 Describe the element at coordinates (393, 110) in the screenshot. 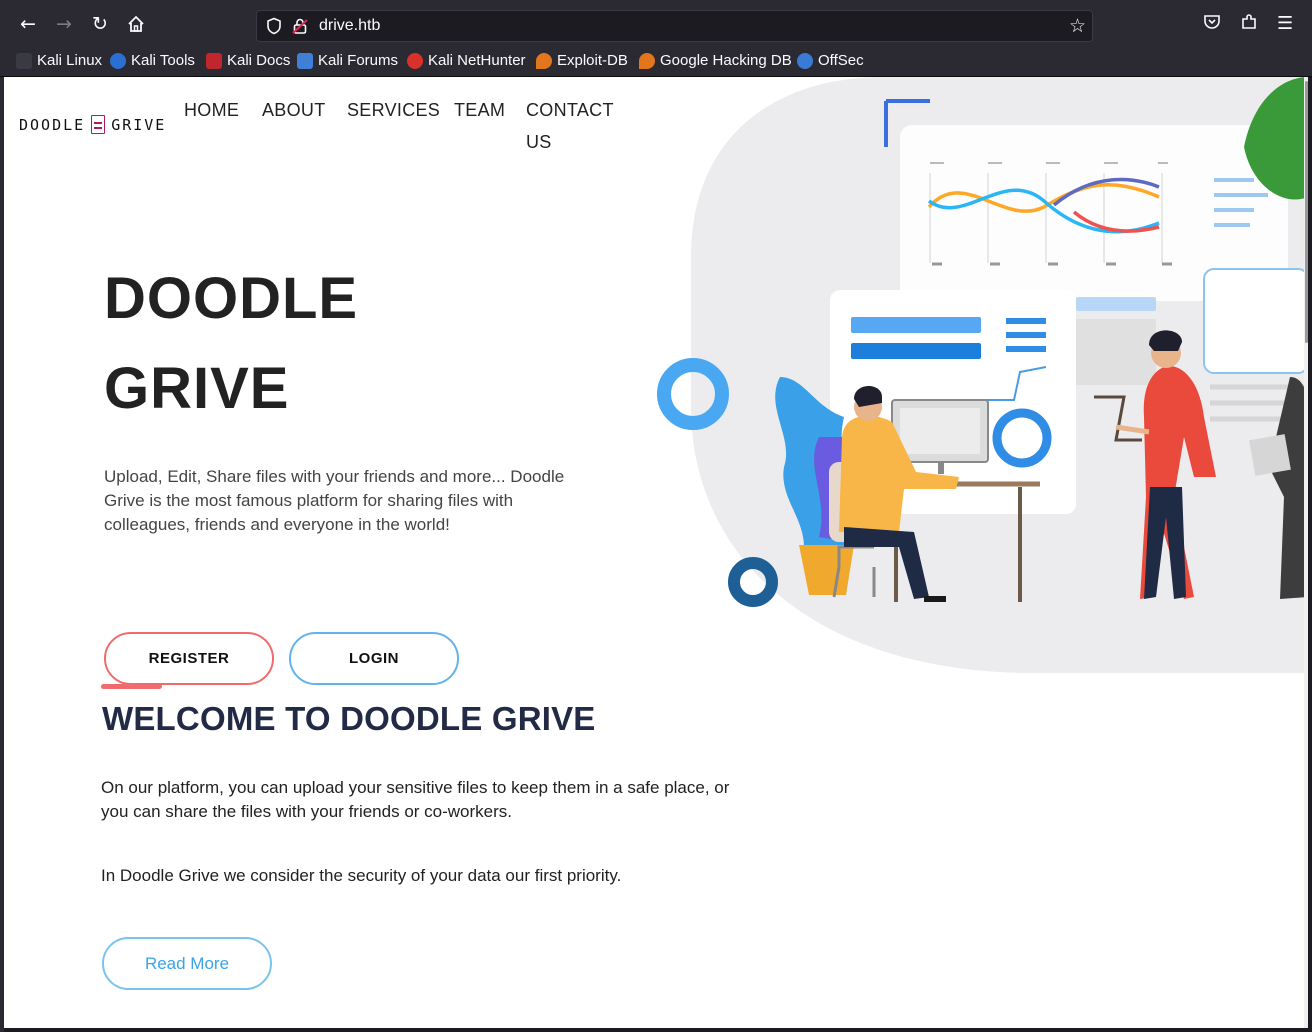

I see `nav-services: SERVICES` at that location.